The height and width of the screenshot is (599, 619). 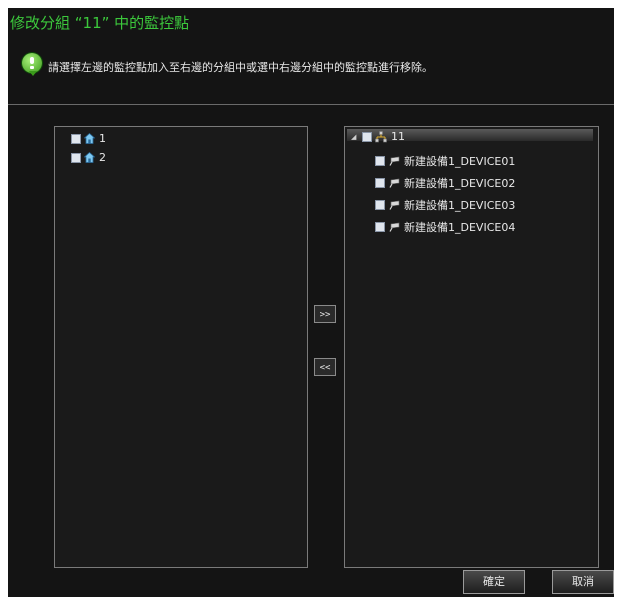 I want to click on dialog-title: 修改分組 “11” 中的監控點, so click(x=100, y=23).